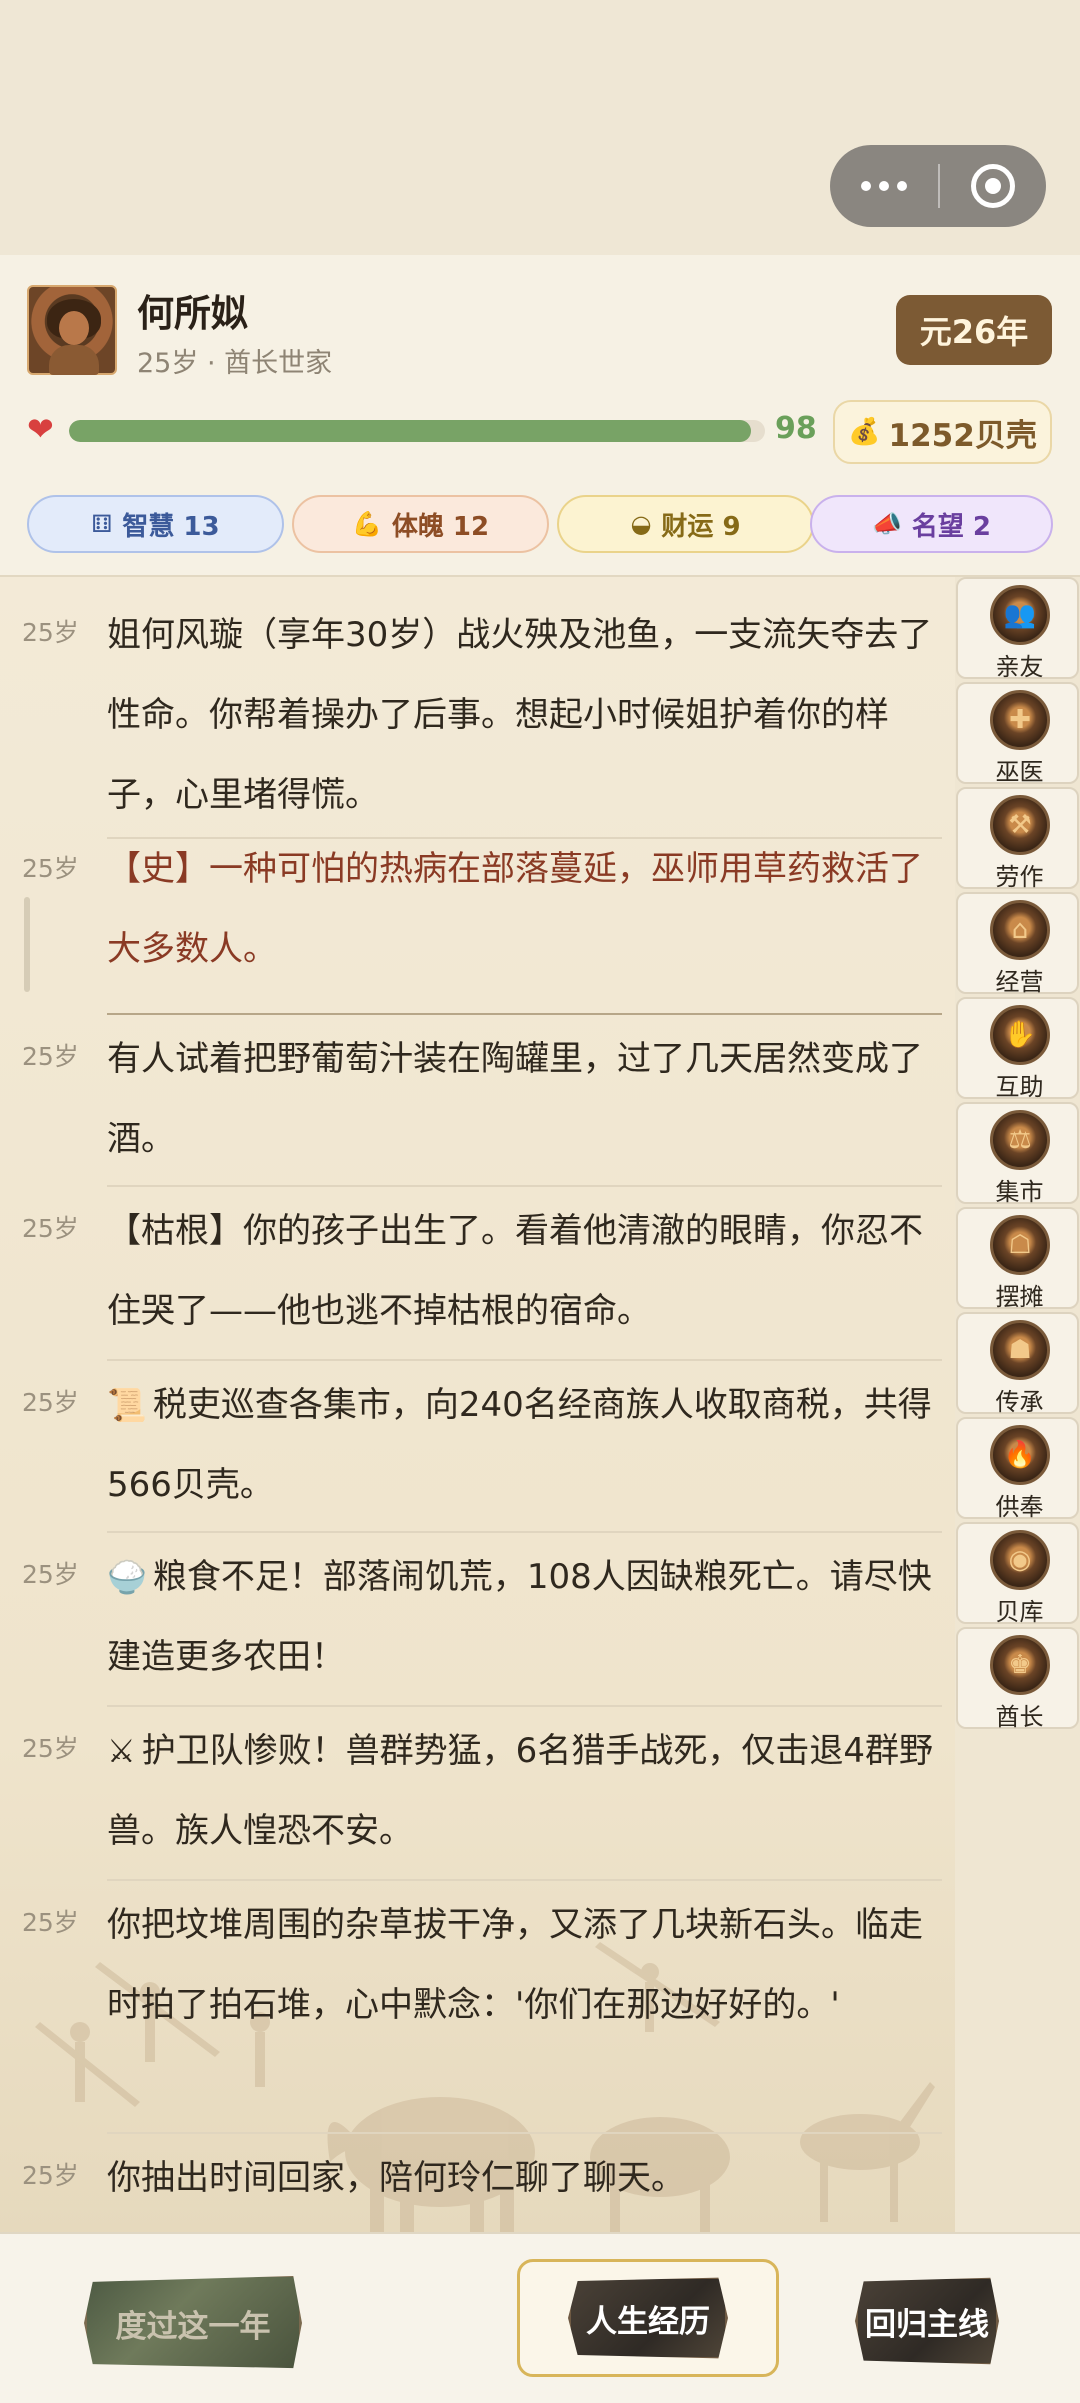 The width and height of the screenshot is (1080, 2403). What do you see at coordinates (1020, 615) in the screenshot?
I see `family-icon: 👥` at bounding box center [1020, 615].